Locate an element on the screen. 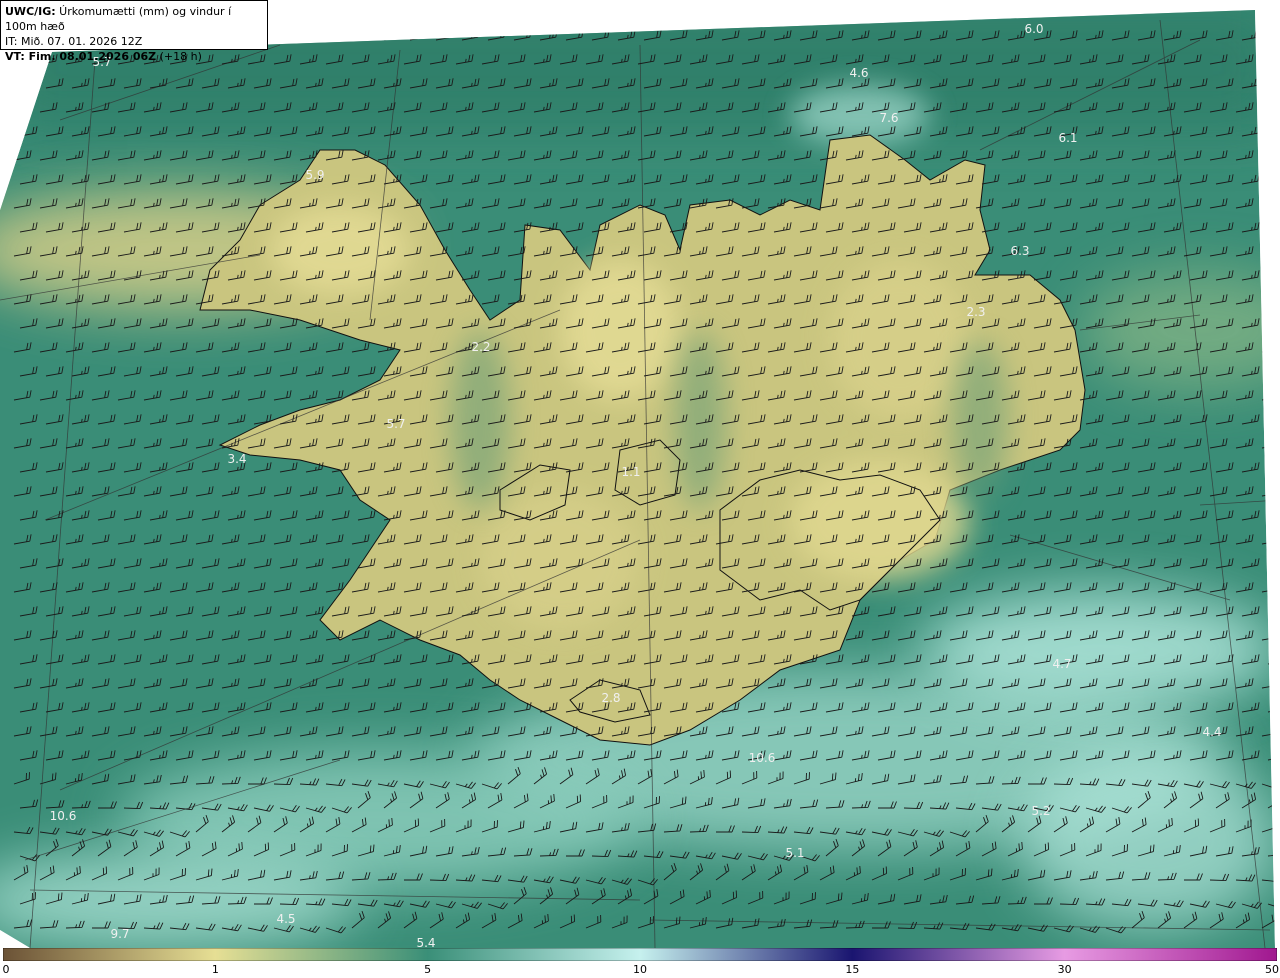 The width and height of the screenshot is (1280, 978). colorbar-tick-label: 5 is located at coordinates (428, 969).